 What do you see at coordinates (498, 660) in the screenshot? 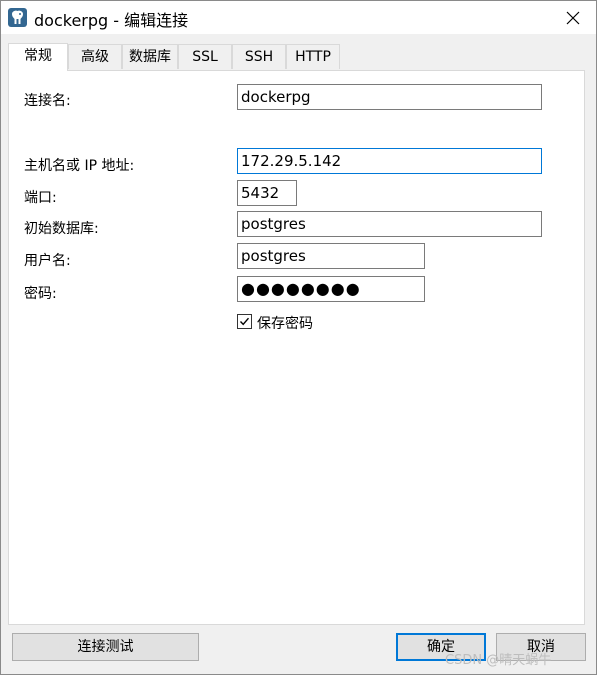
I see `watermark: CSDN @晴天蜗牛` at bounding box center [498, 660].